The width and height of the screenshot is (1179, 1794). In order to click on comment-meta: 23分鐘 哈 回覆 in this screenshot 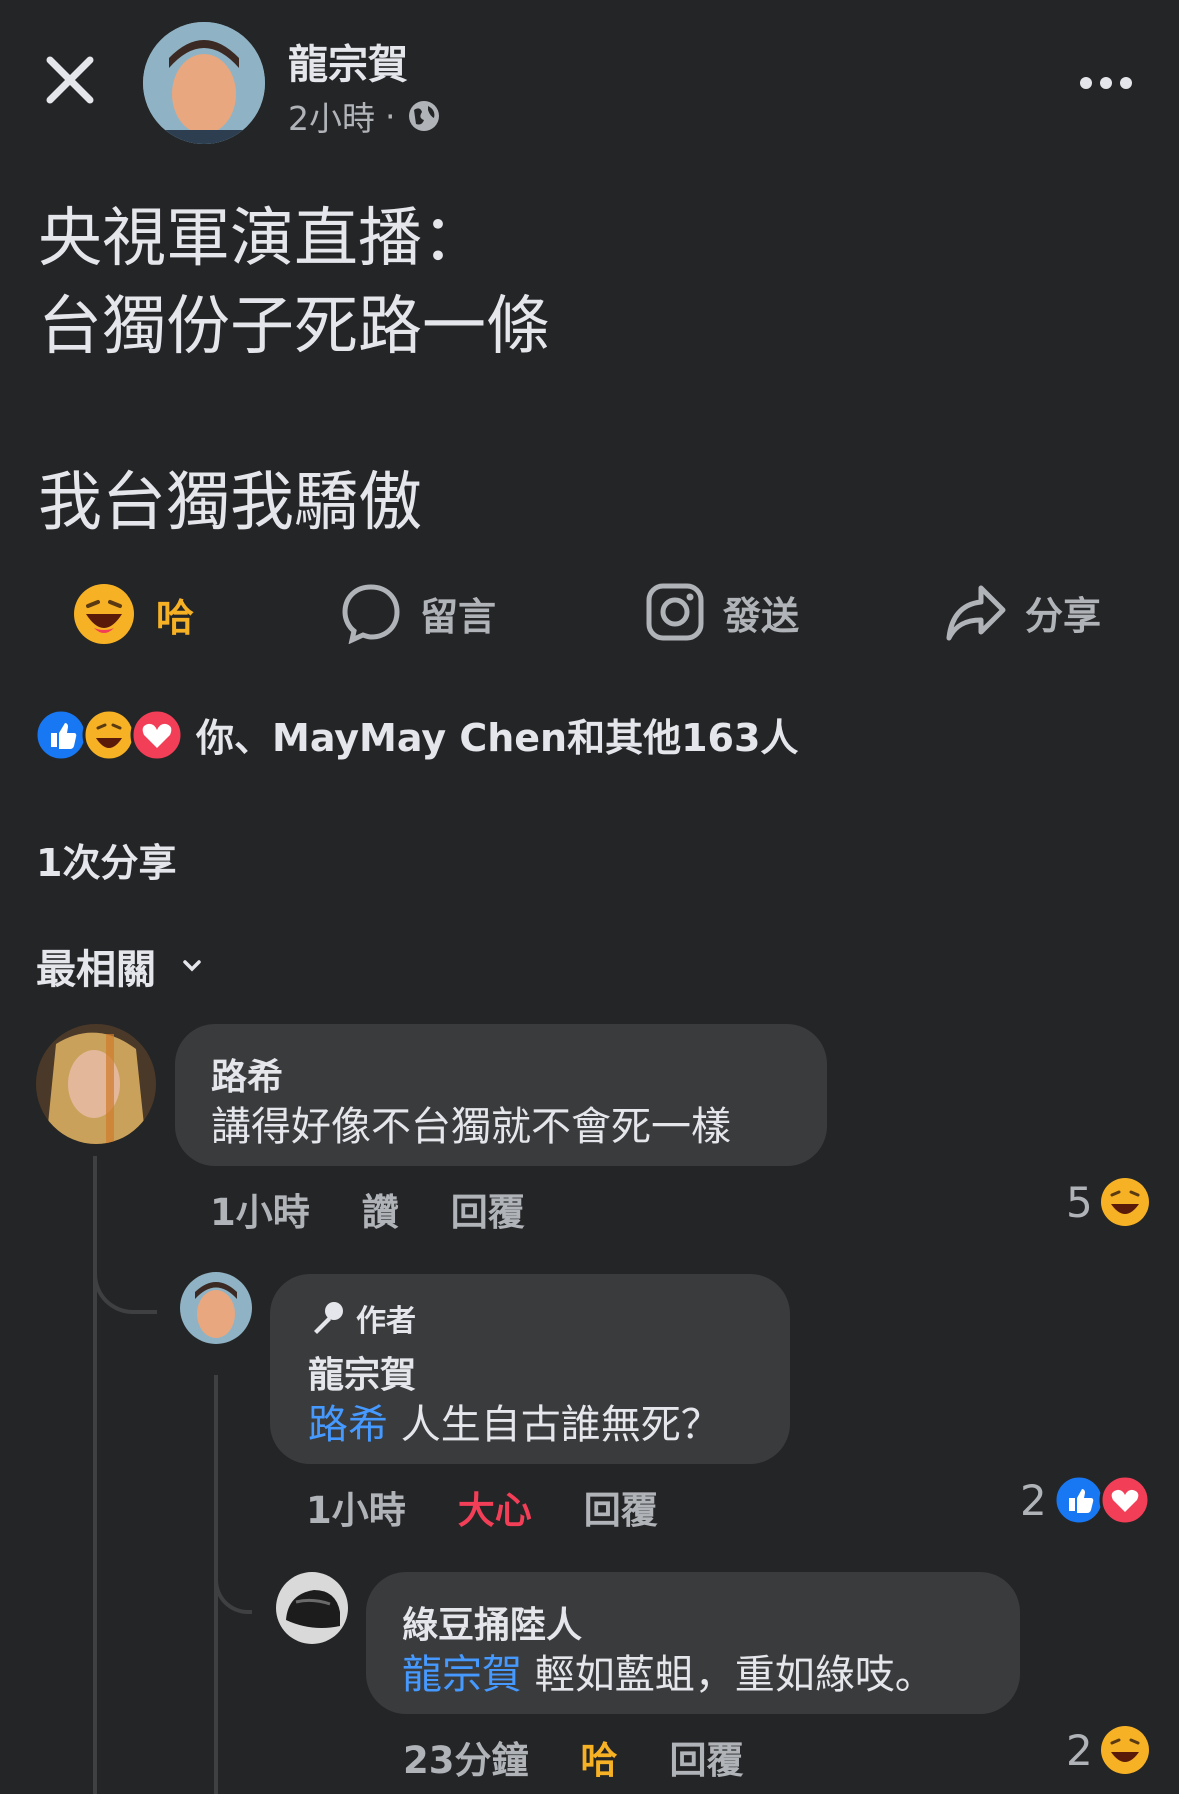, I will do `click(573, 1757)`.